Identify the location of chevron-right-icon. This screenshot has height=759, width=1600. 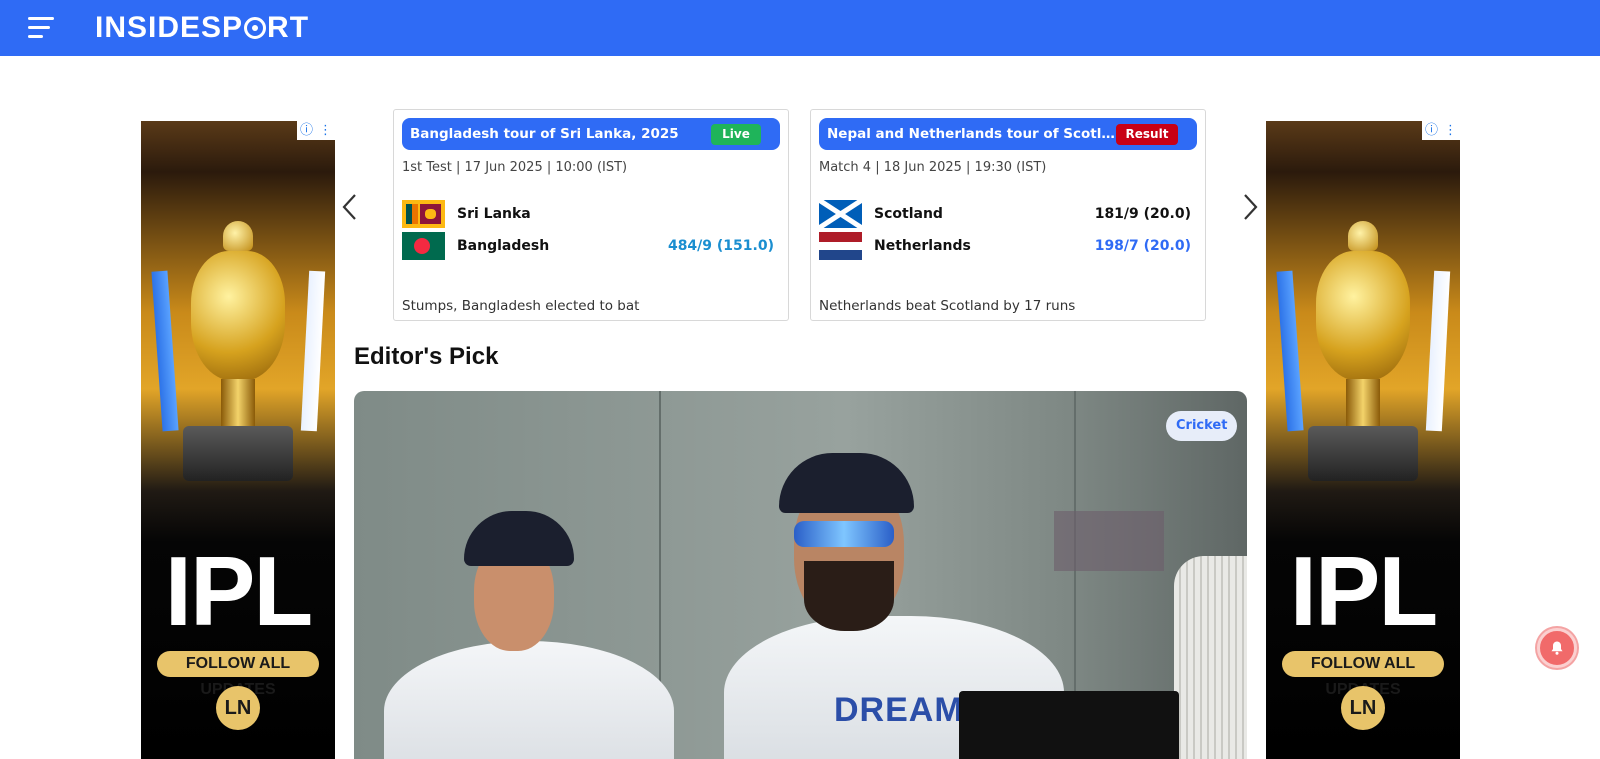
(1251, 207).